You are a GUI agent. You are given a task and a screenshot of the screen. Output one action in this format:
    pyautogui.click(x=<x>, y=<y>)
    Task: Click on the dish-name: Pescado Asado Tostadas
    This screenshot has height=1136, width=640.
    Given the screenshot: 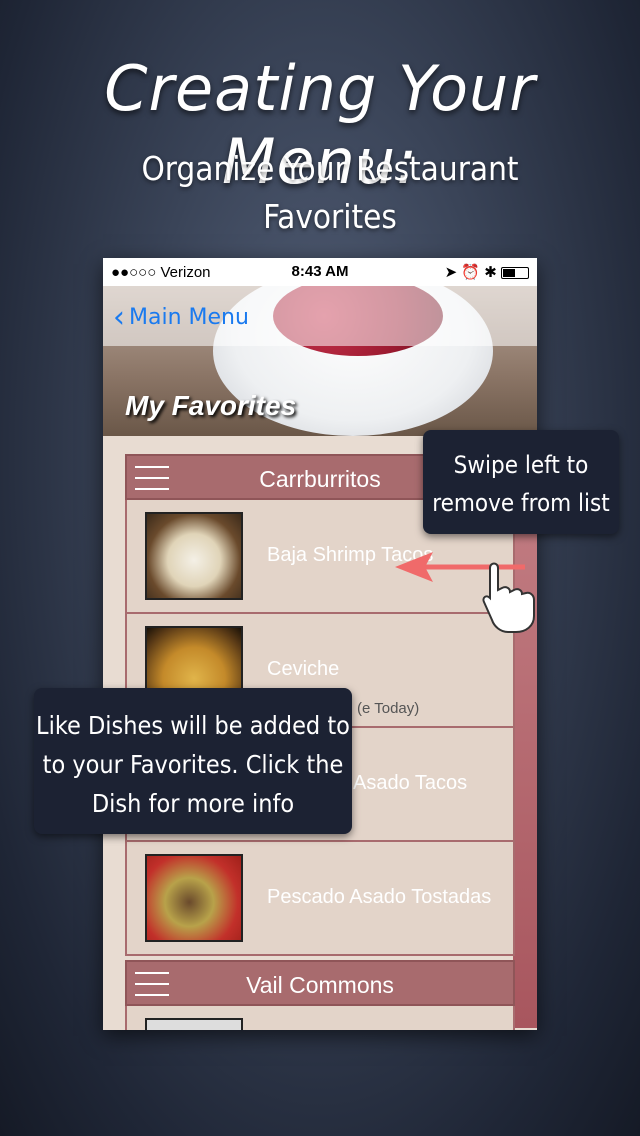 What is the action you would take?
    pyautogui.click(x=379, y=897)
    